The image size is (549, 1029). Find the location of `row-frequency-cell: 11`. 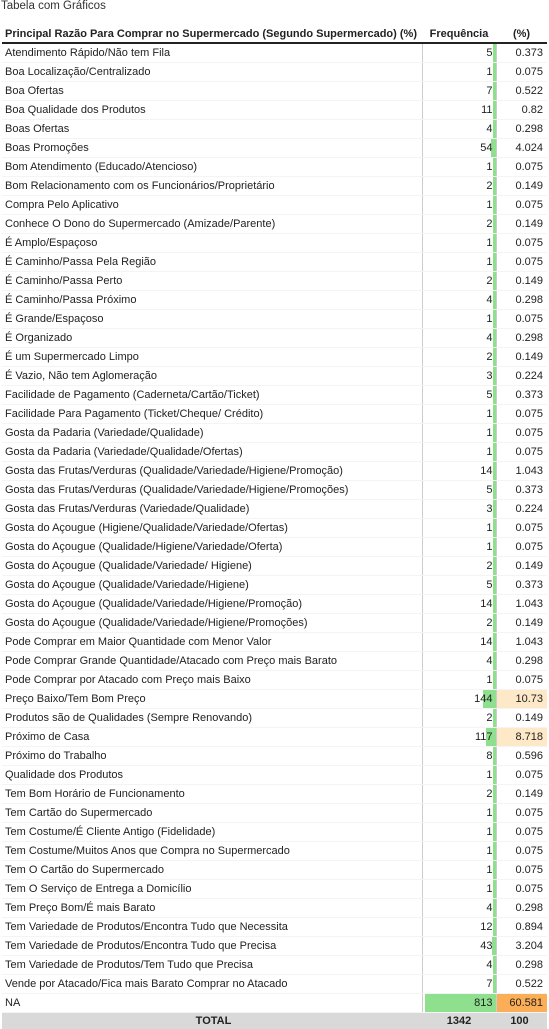

row-frequency-cell: 11 is located at coordinates (459, 110).